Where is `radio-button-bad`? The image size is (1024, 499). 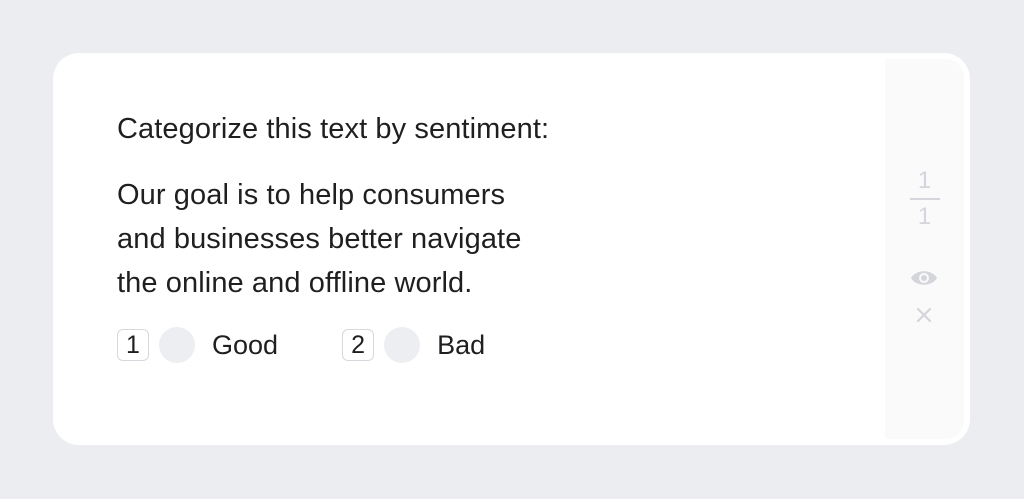 radio-button-bad is located at coordinates (402, 345).